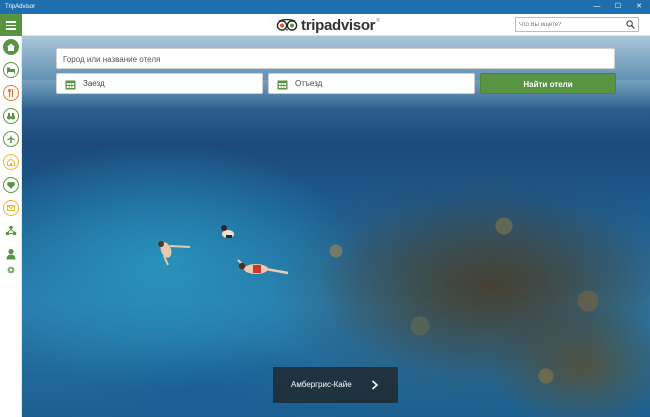 The height and width of the screenshot is (417, 650). I want to click on sidebar-item-home, so click(11, 47).